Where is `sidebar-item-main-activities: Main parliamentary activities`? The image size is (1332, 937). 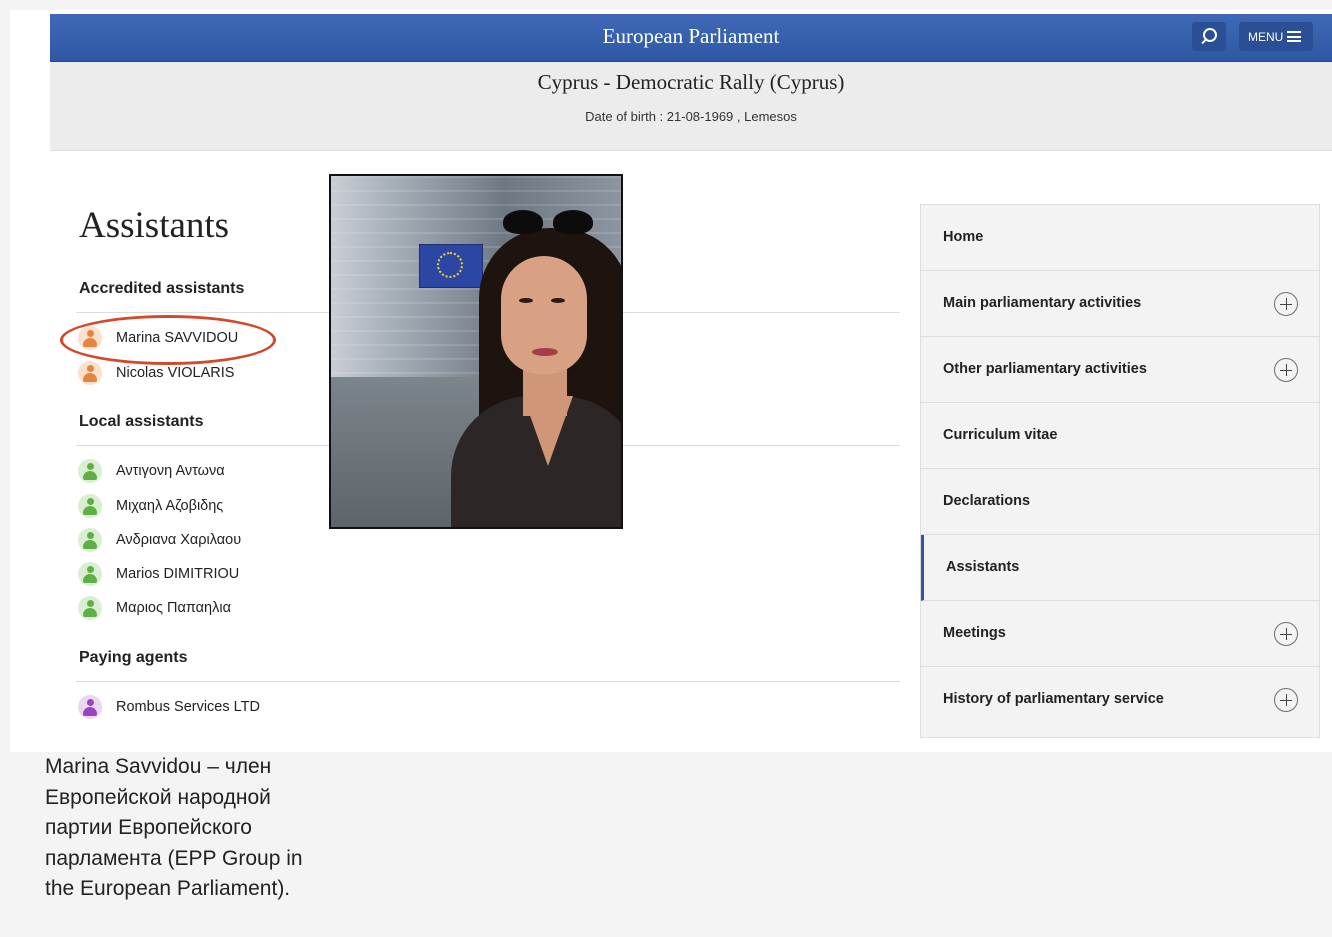
sidebar-item-main-activities: Main parliamentary activities is located at coordinates (1120, 304).